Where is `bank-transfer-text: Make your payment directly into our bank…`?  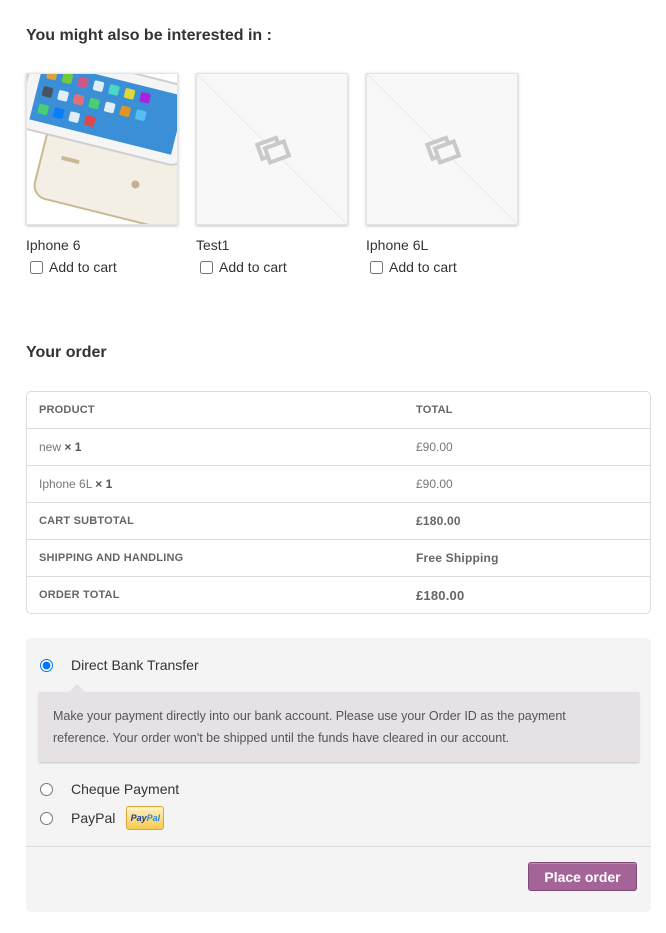
bank-transfer-text: Make your payment directly into our bank… is located at coordinates (309, 727).